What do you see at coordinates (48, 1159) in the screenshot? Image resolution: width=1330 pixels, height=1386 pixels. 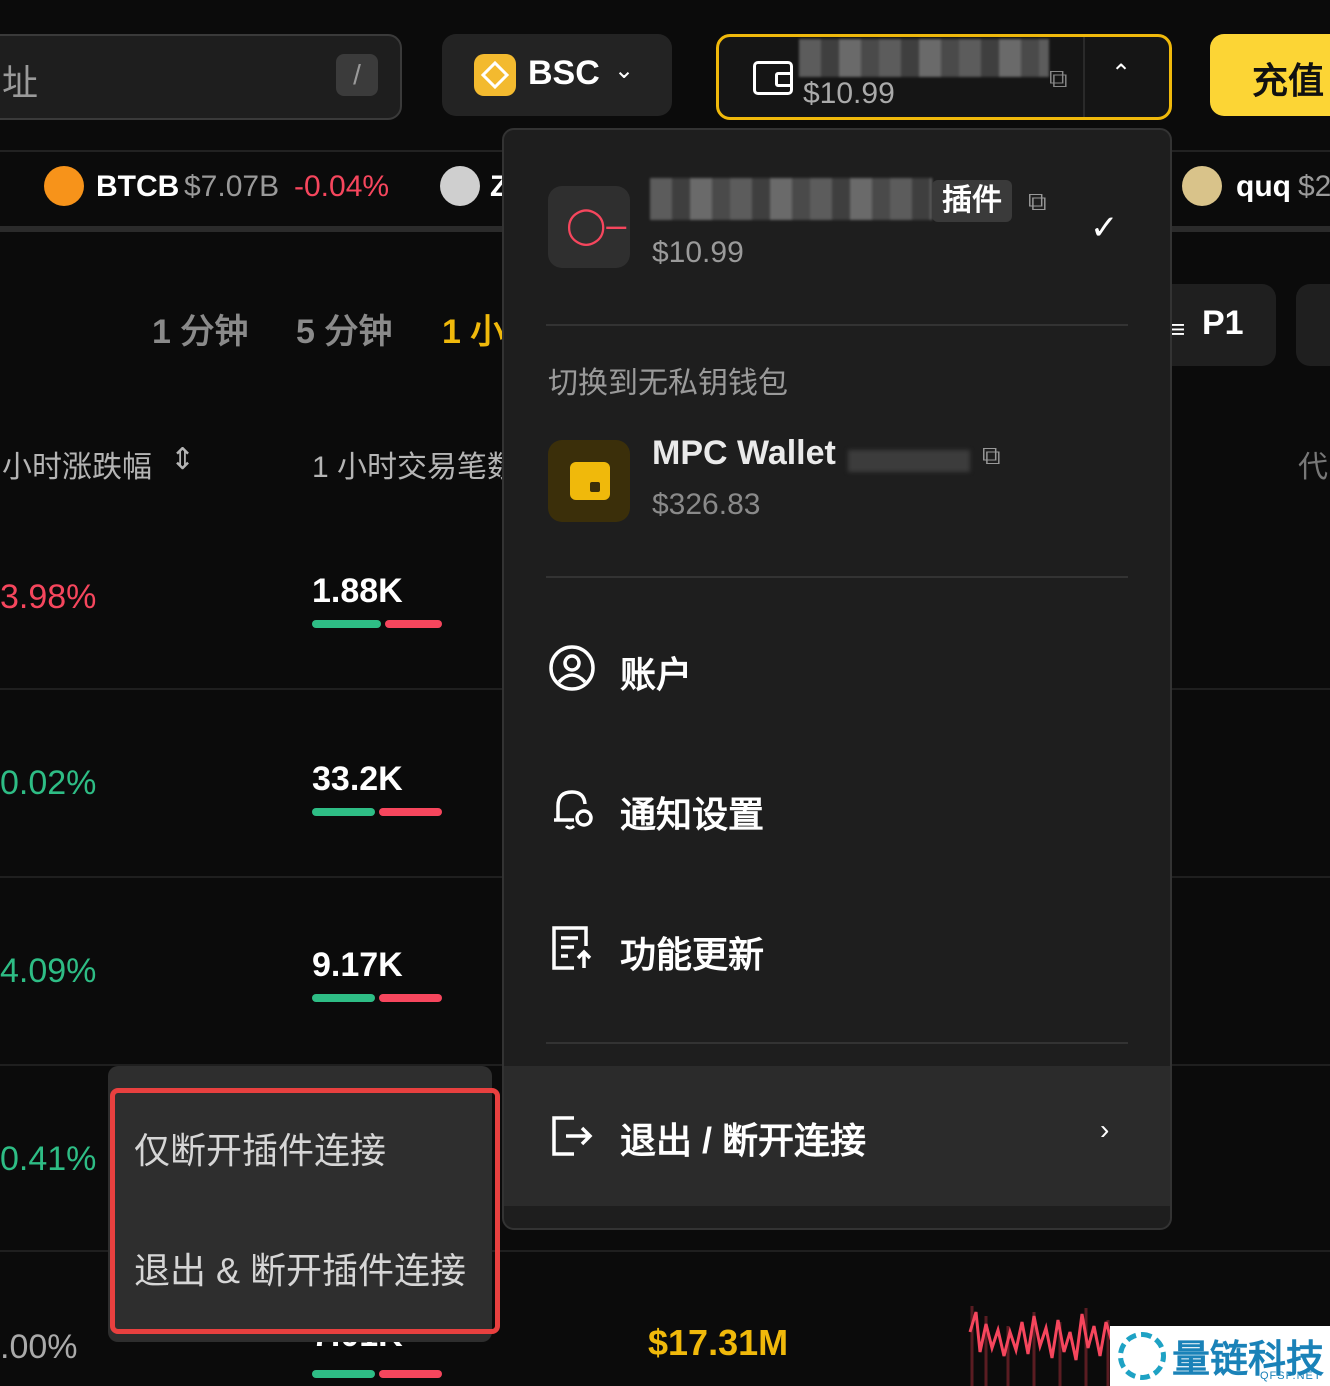 I see `row-change: 0.41%` at bounding box center [48, 1159].